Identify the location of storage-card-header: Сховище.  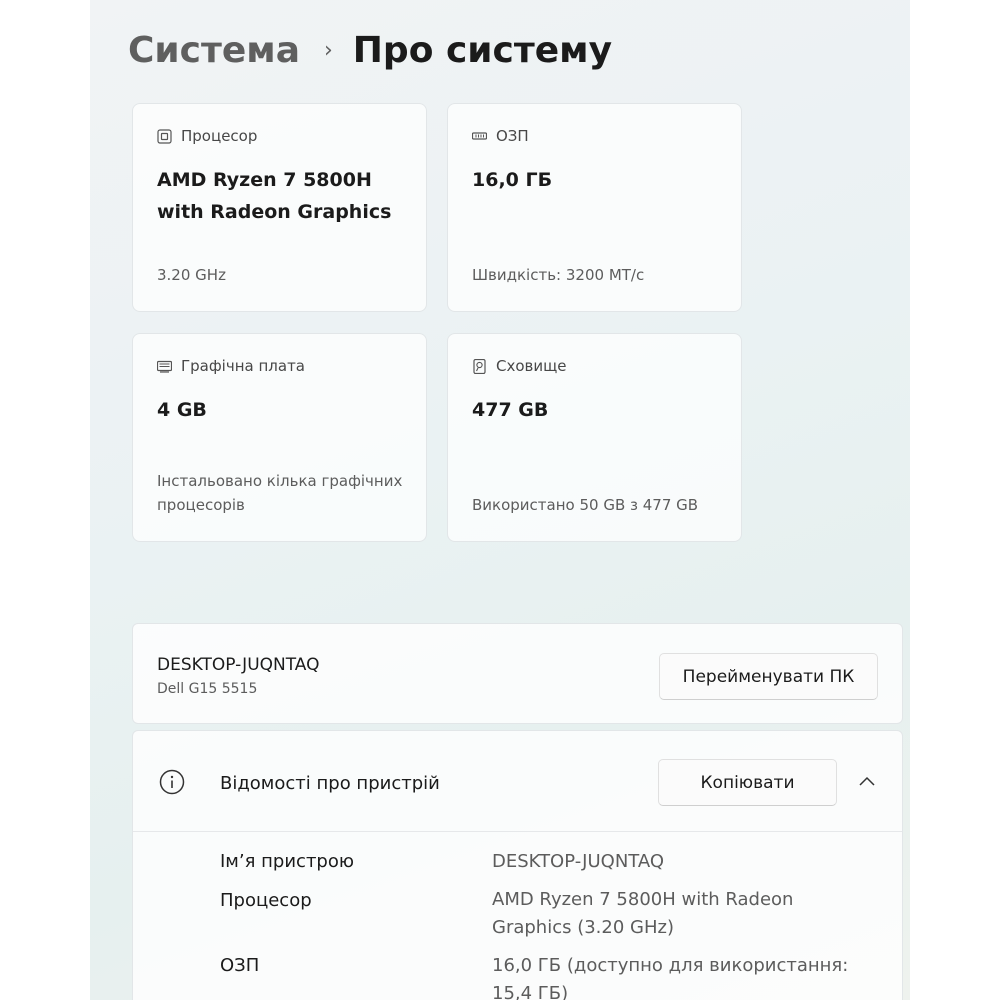
(519, 366).